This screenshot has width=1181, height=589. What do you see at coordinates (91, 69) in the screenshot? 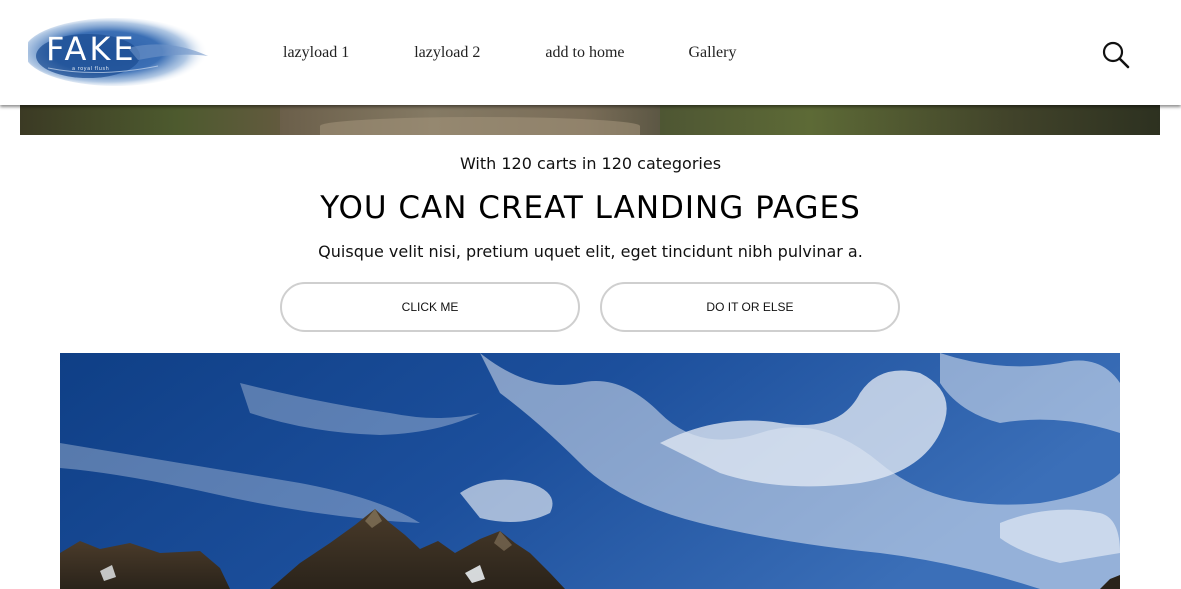
I see `logo-tagline: a royal flush` at bounding box center [91, 69].